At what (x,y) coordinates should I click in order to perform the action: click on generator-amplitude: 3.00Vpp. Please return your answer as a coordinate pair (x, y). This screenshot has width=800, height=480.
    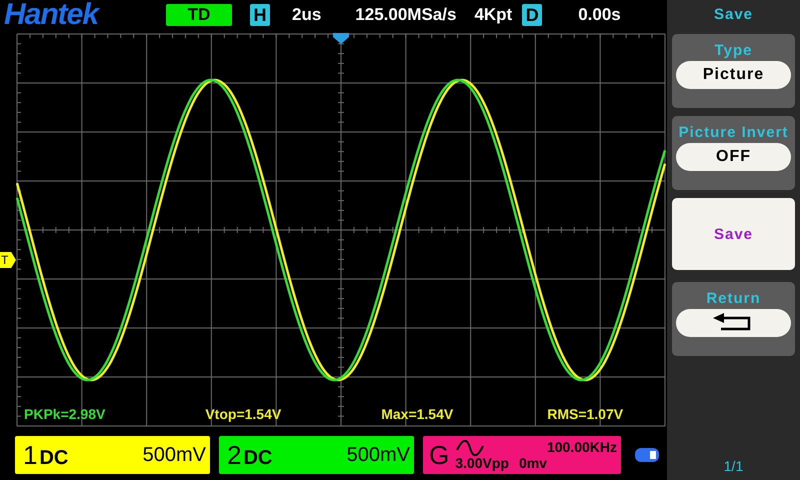
    Looking at the image, I should click on (482, 463).